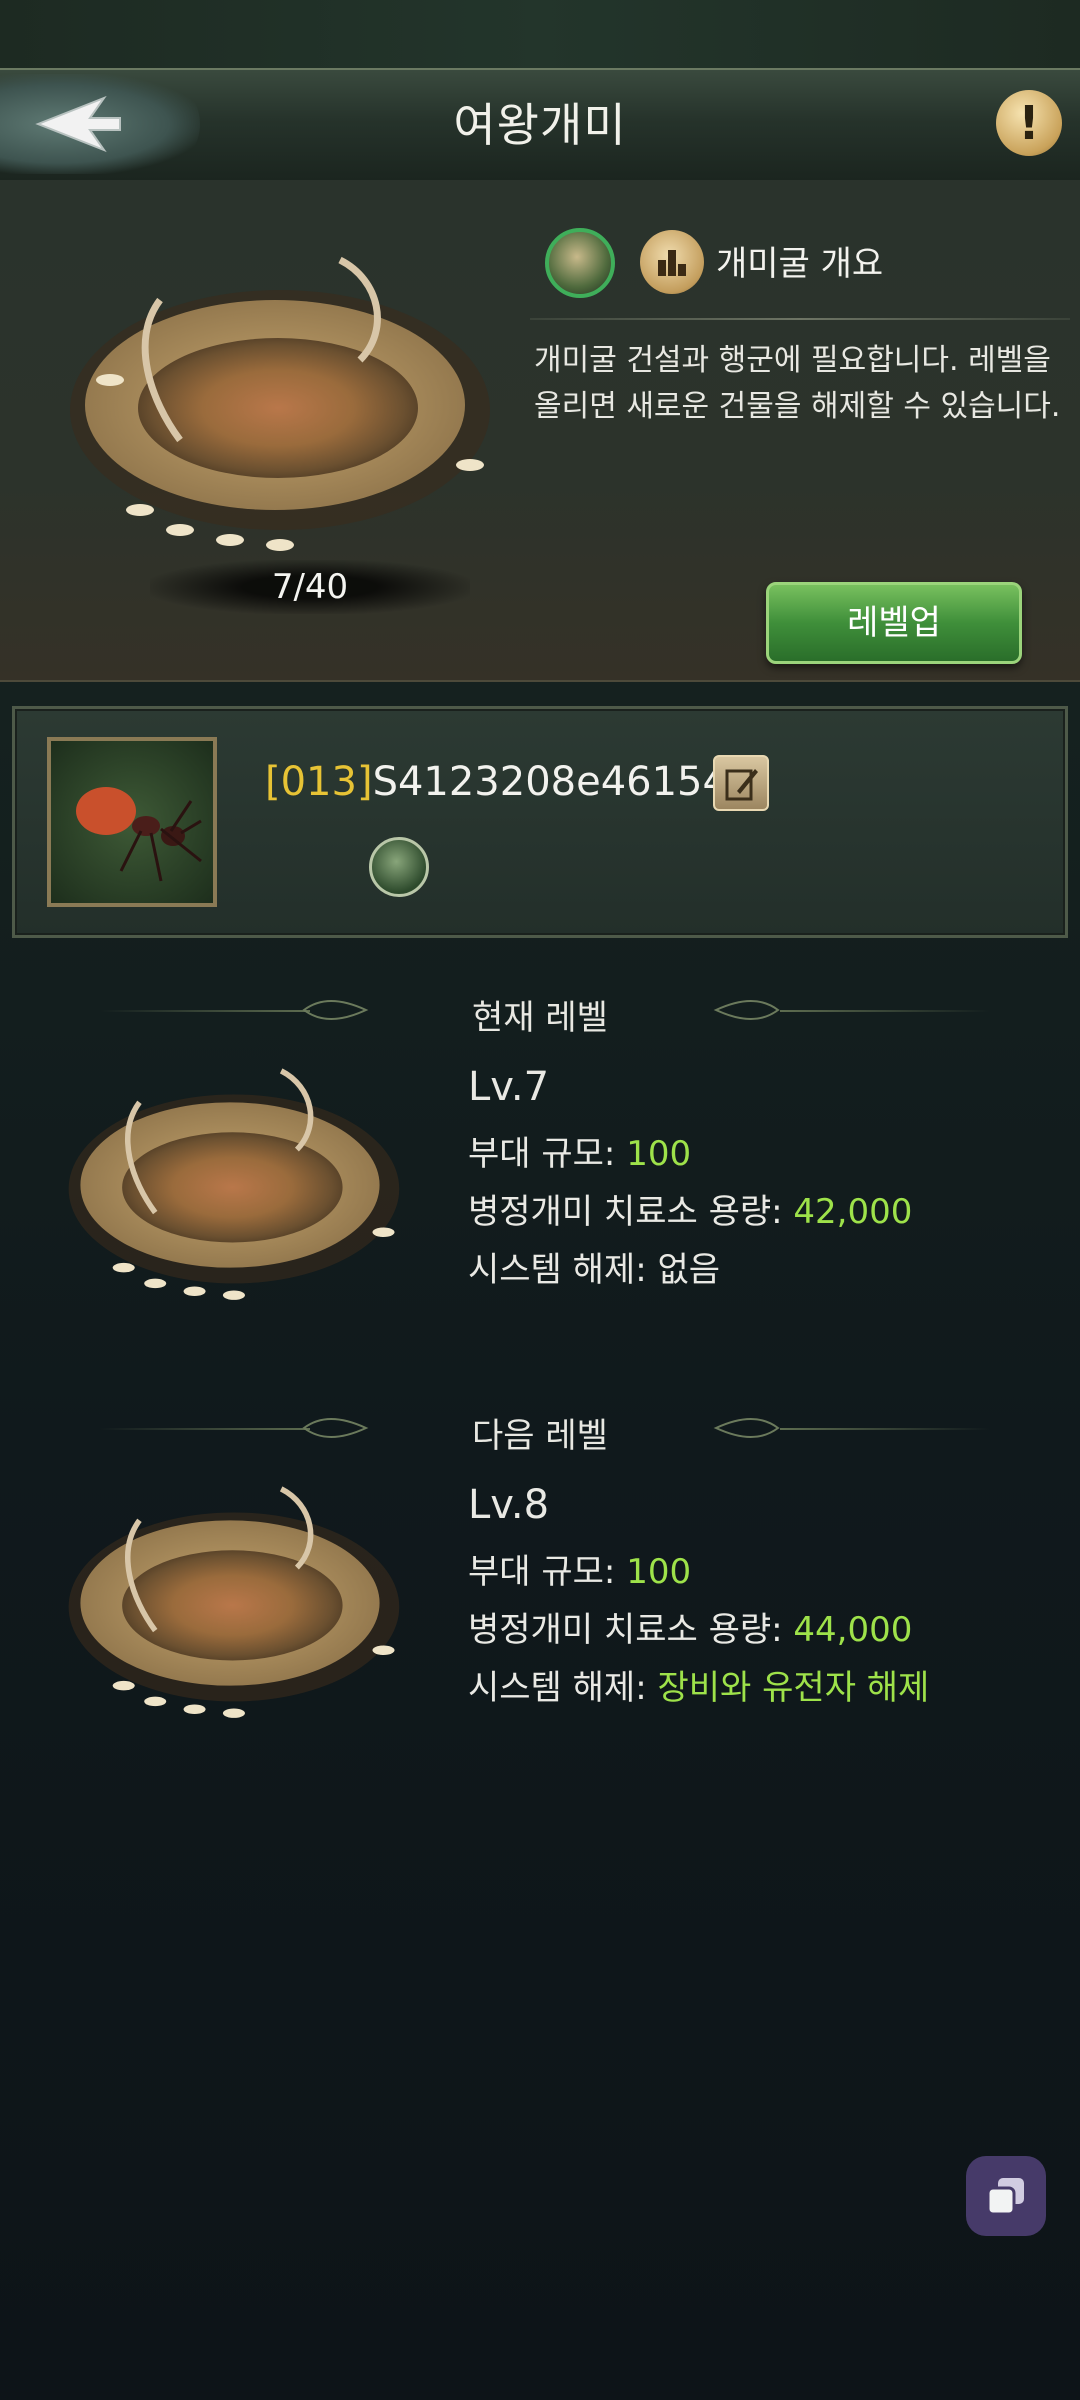 This screenshot has height=2400, width=1080. I want to click on owner-tag: [013], so click(319, 782).